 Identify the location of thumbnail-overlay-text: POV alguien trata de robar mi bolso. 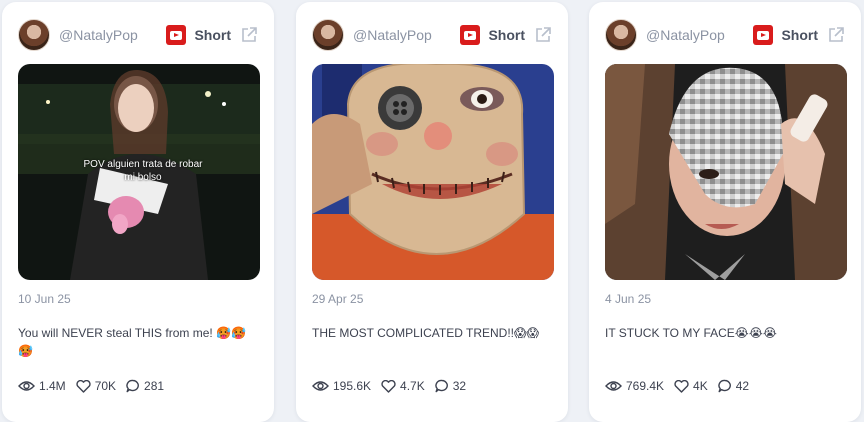
(143, 171).